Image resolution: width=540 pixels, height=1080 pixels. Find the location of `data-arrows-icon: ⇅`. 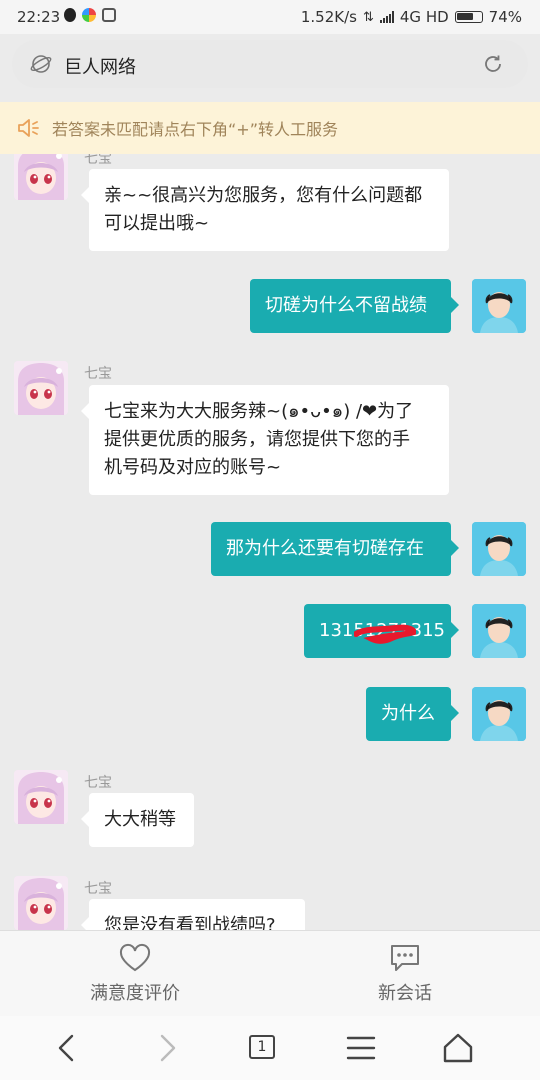

data-arrows-icon: ⇅ is located at coordinates (368, 17).